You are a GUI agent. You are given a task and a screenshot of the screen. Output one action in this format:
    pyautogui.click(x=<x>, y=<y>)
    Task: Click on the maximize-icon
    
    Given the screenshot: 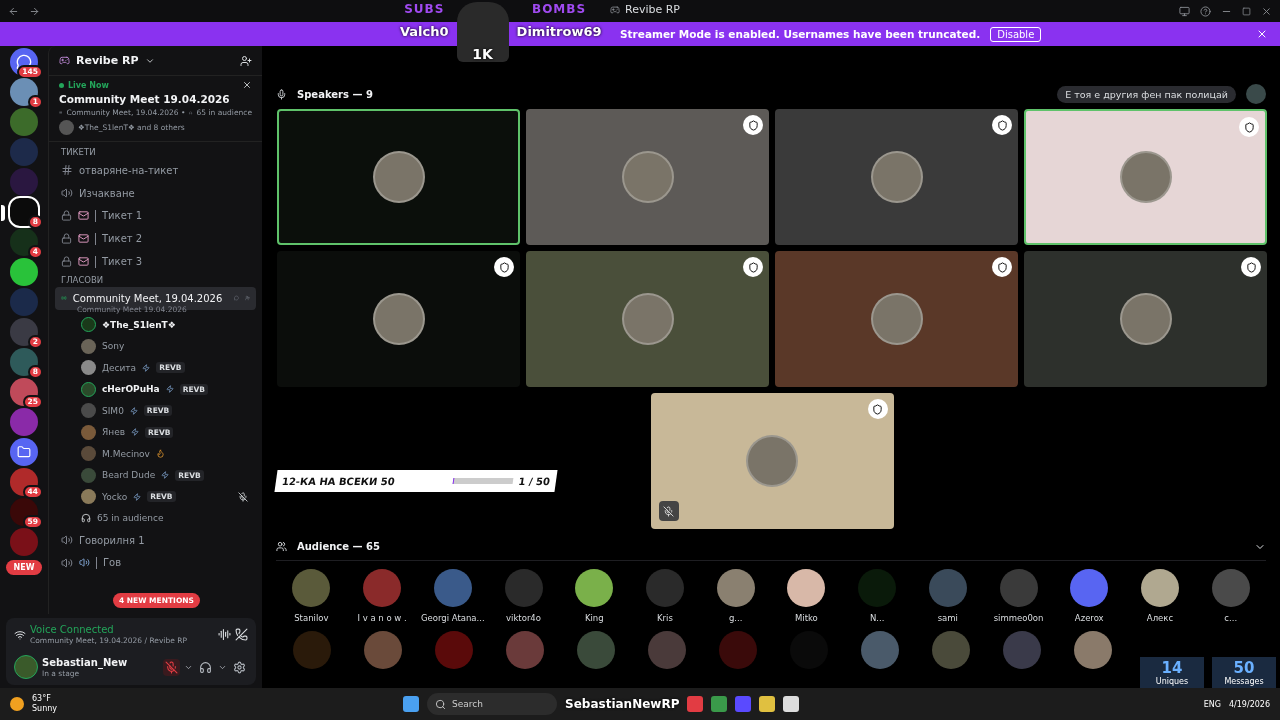 What is the action you would take?
    pyautogui.click(x=1246, y=11)
    